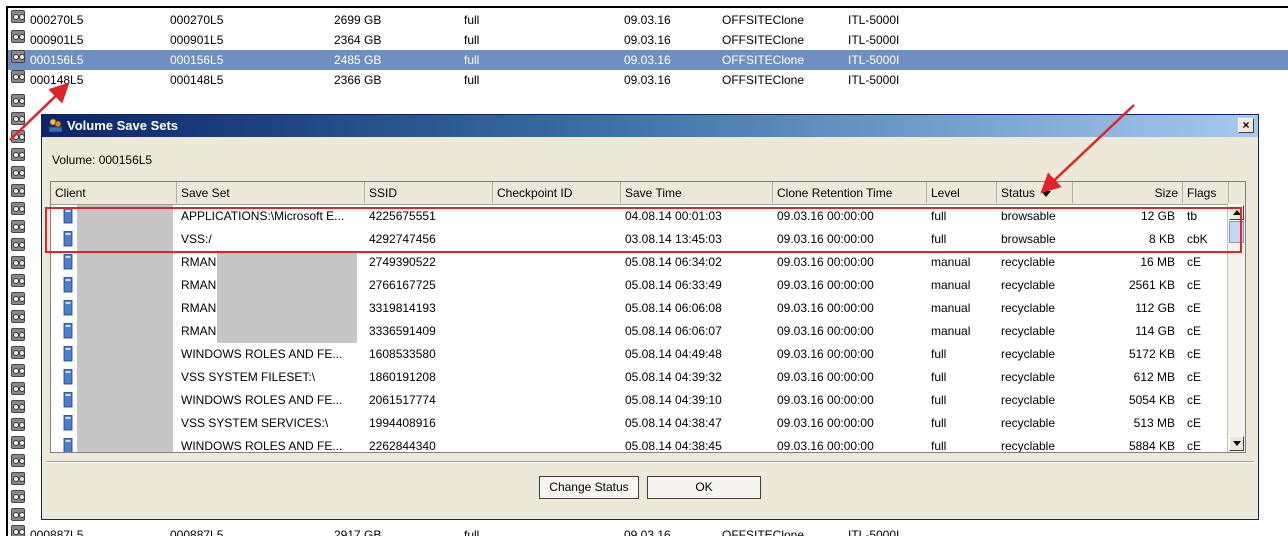 Image resolution: width=1288 pixels, height=536 pixels. What do you see at coordinates (1197, 239) in the screenshot?
I see `table-cell-flags: cbK` at bounding box center [1197, 239].